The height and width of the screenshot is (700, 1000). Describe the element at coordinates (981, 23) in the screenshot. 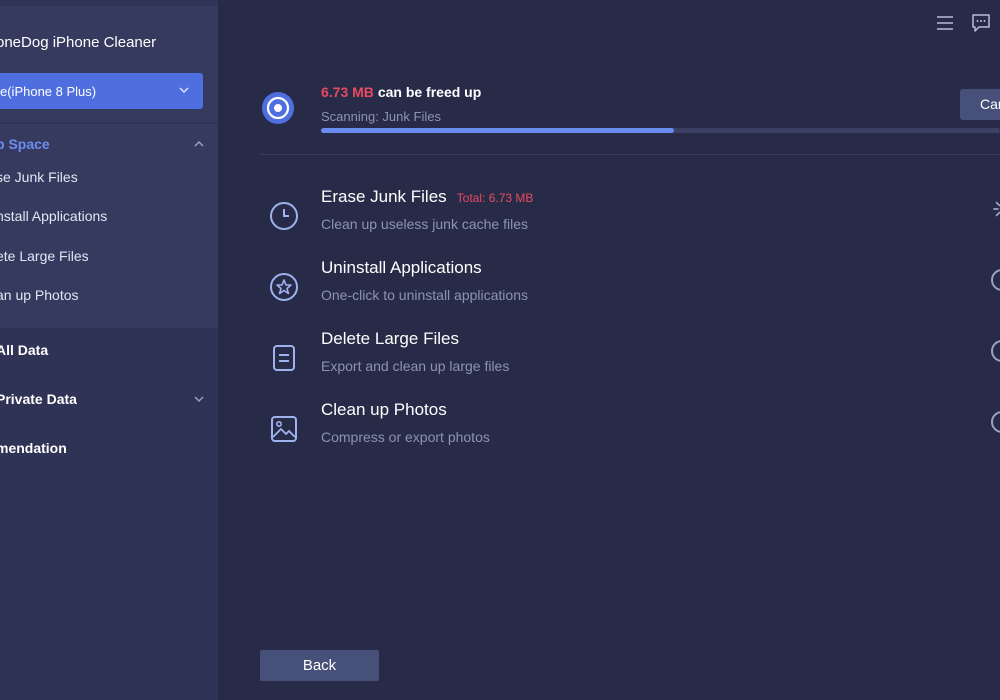

I see `feedback-icon` at that location.